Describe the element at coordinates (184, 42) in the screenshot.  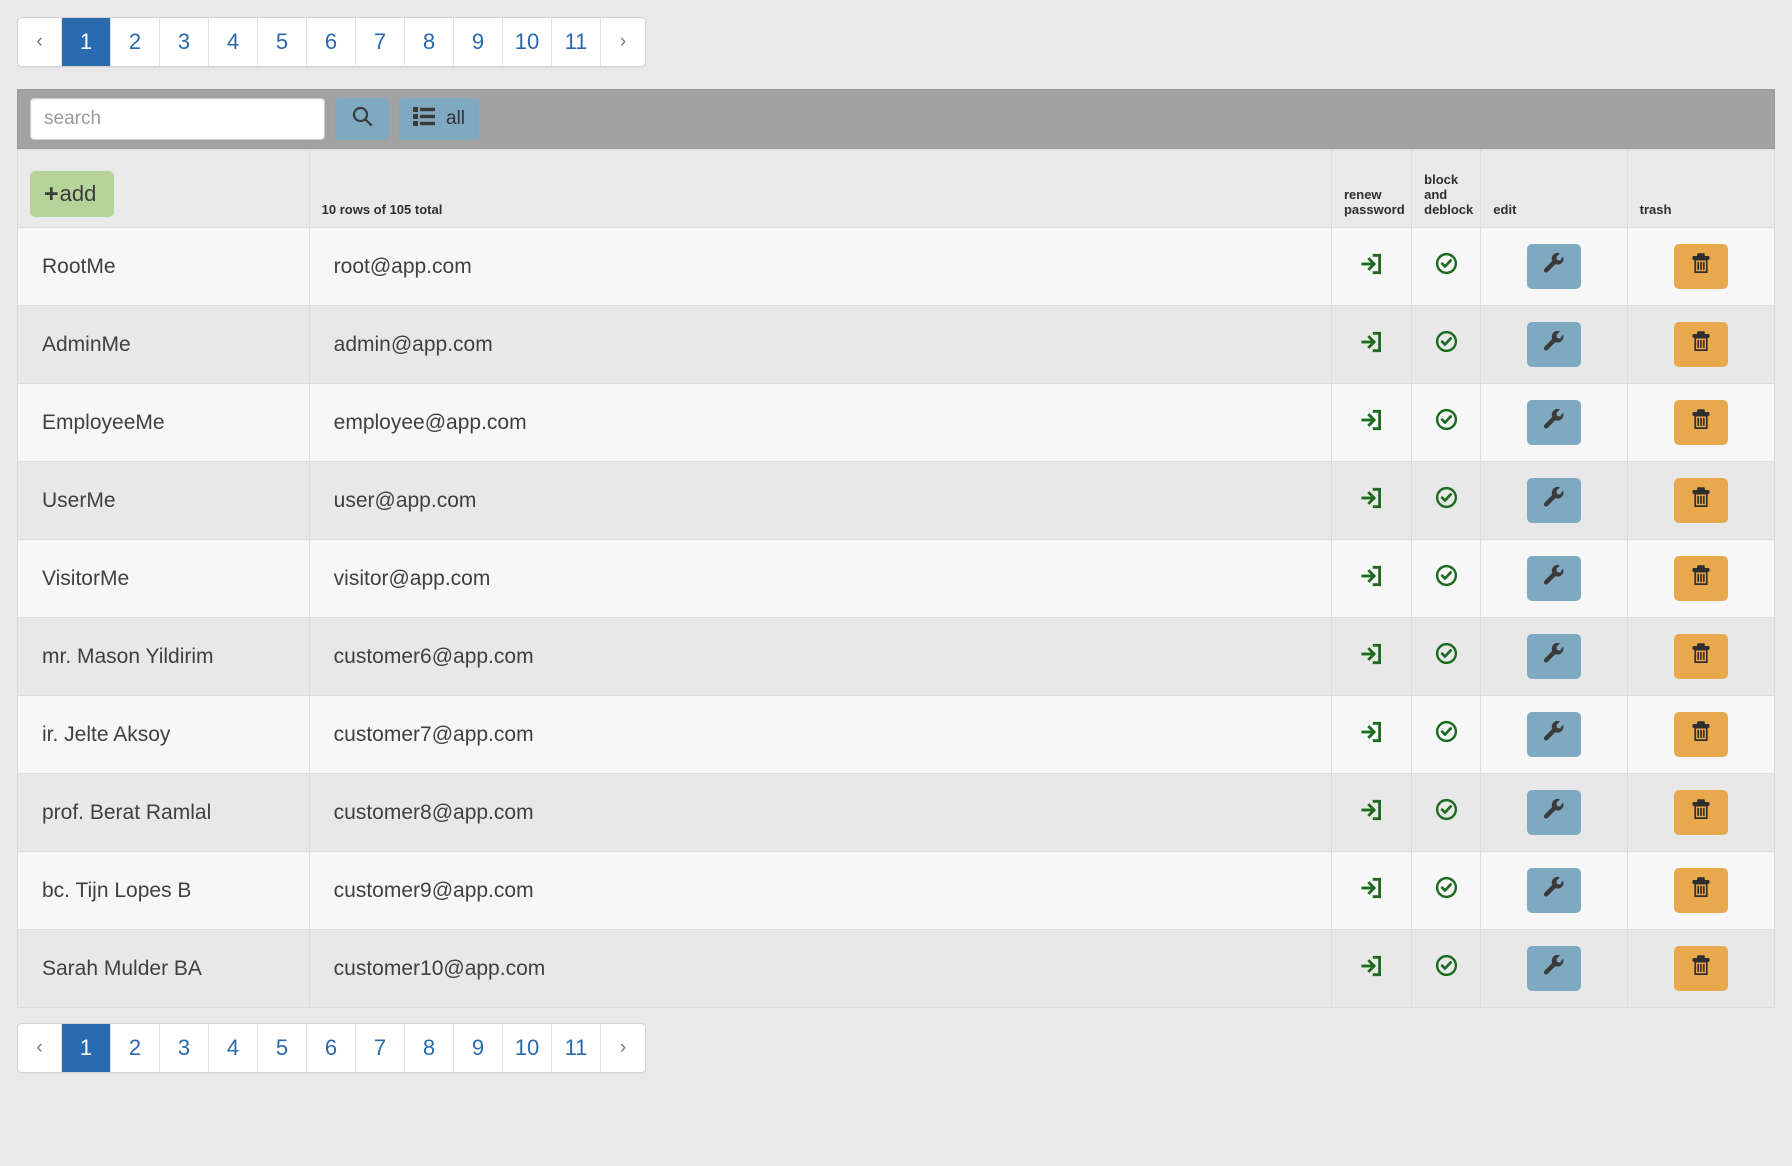
I see `pagination-top-page-3: 3` at that location.